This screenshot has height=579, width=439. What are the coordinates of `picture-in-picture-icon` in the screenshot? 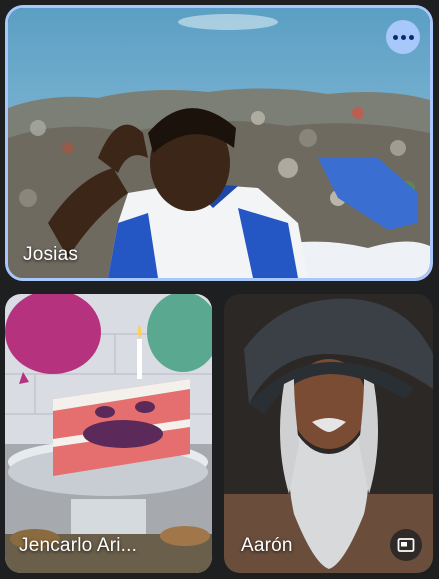 It's located at (406, 545).